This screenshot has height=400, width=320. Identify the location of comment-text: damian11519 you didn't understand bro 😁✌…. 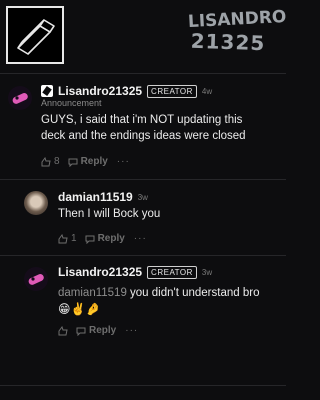
(158, 301).